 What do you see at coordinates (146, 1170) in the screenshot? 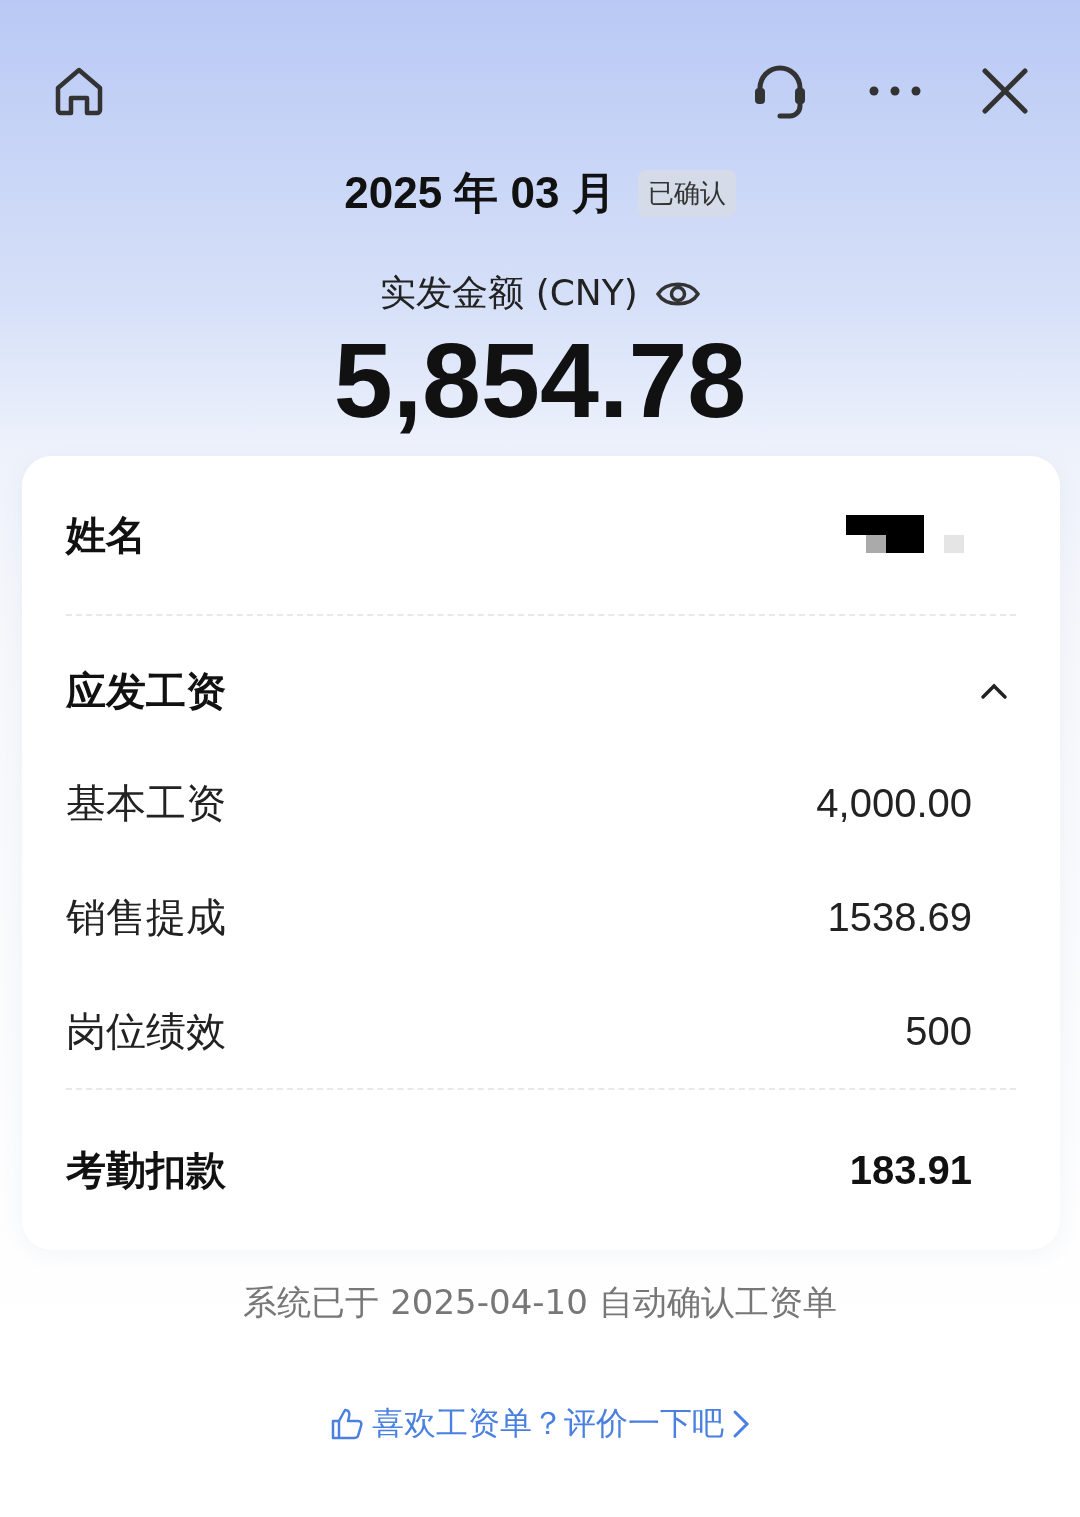
I see `section-label: 考勤扣款` at bounding box center [146, 1170].